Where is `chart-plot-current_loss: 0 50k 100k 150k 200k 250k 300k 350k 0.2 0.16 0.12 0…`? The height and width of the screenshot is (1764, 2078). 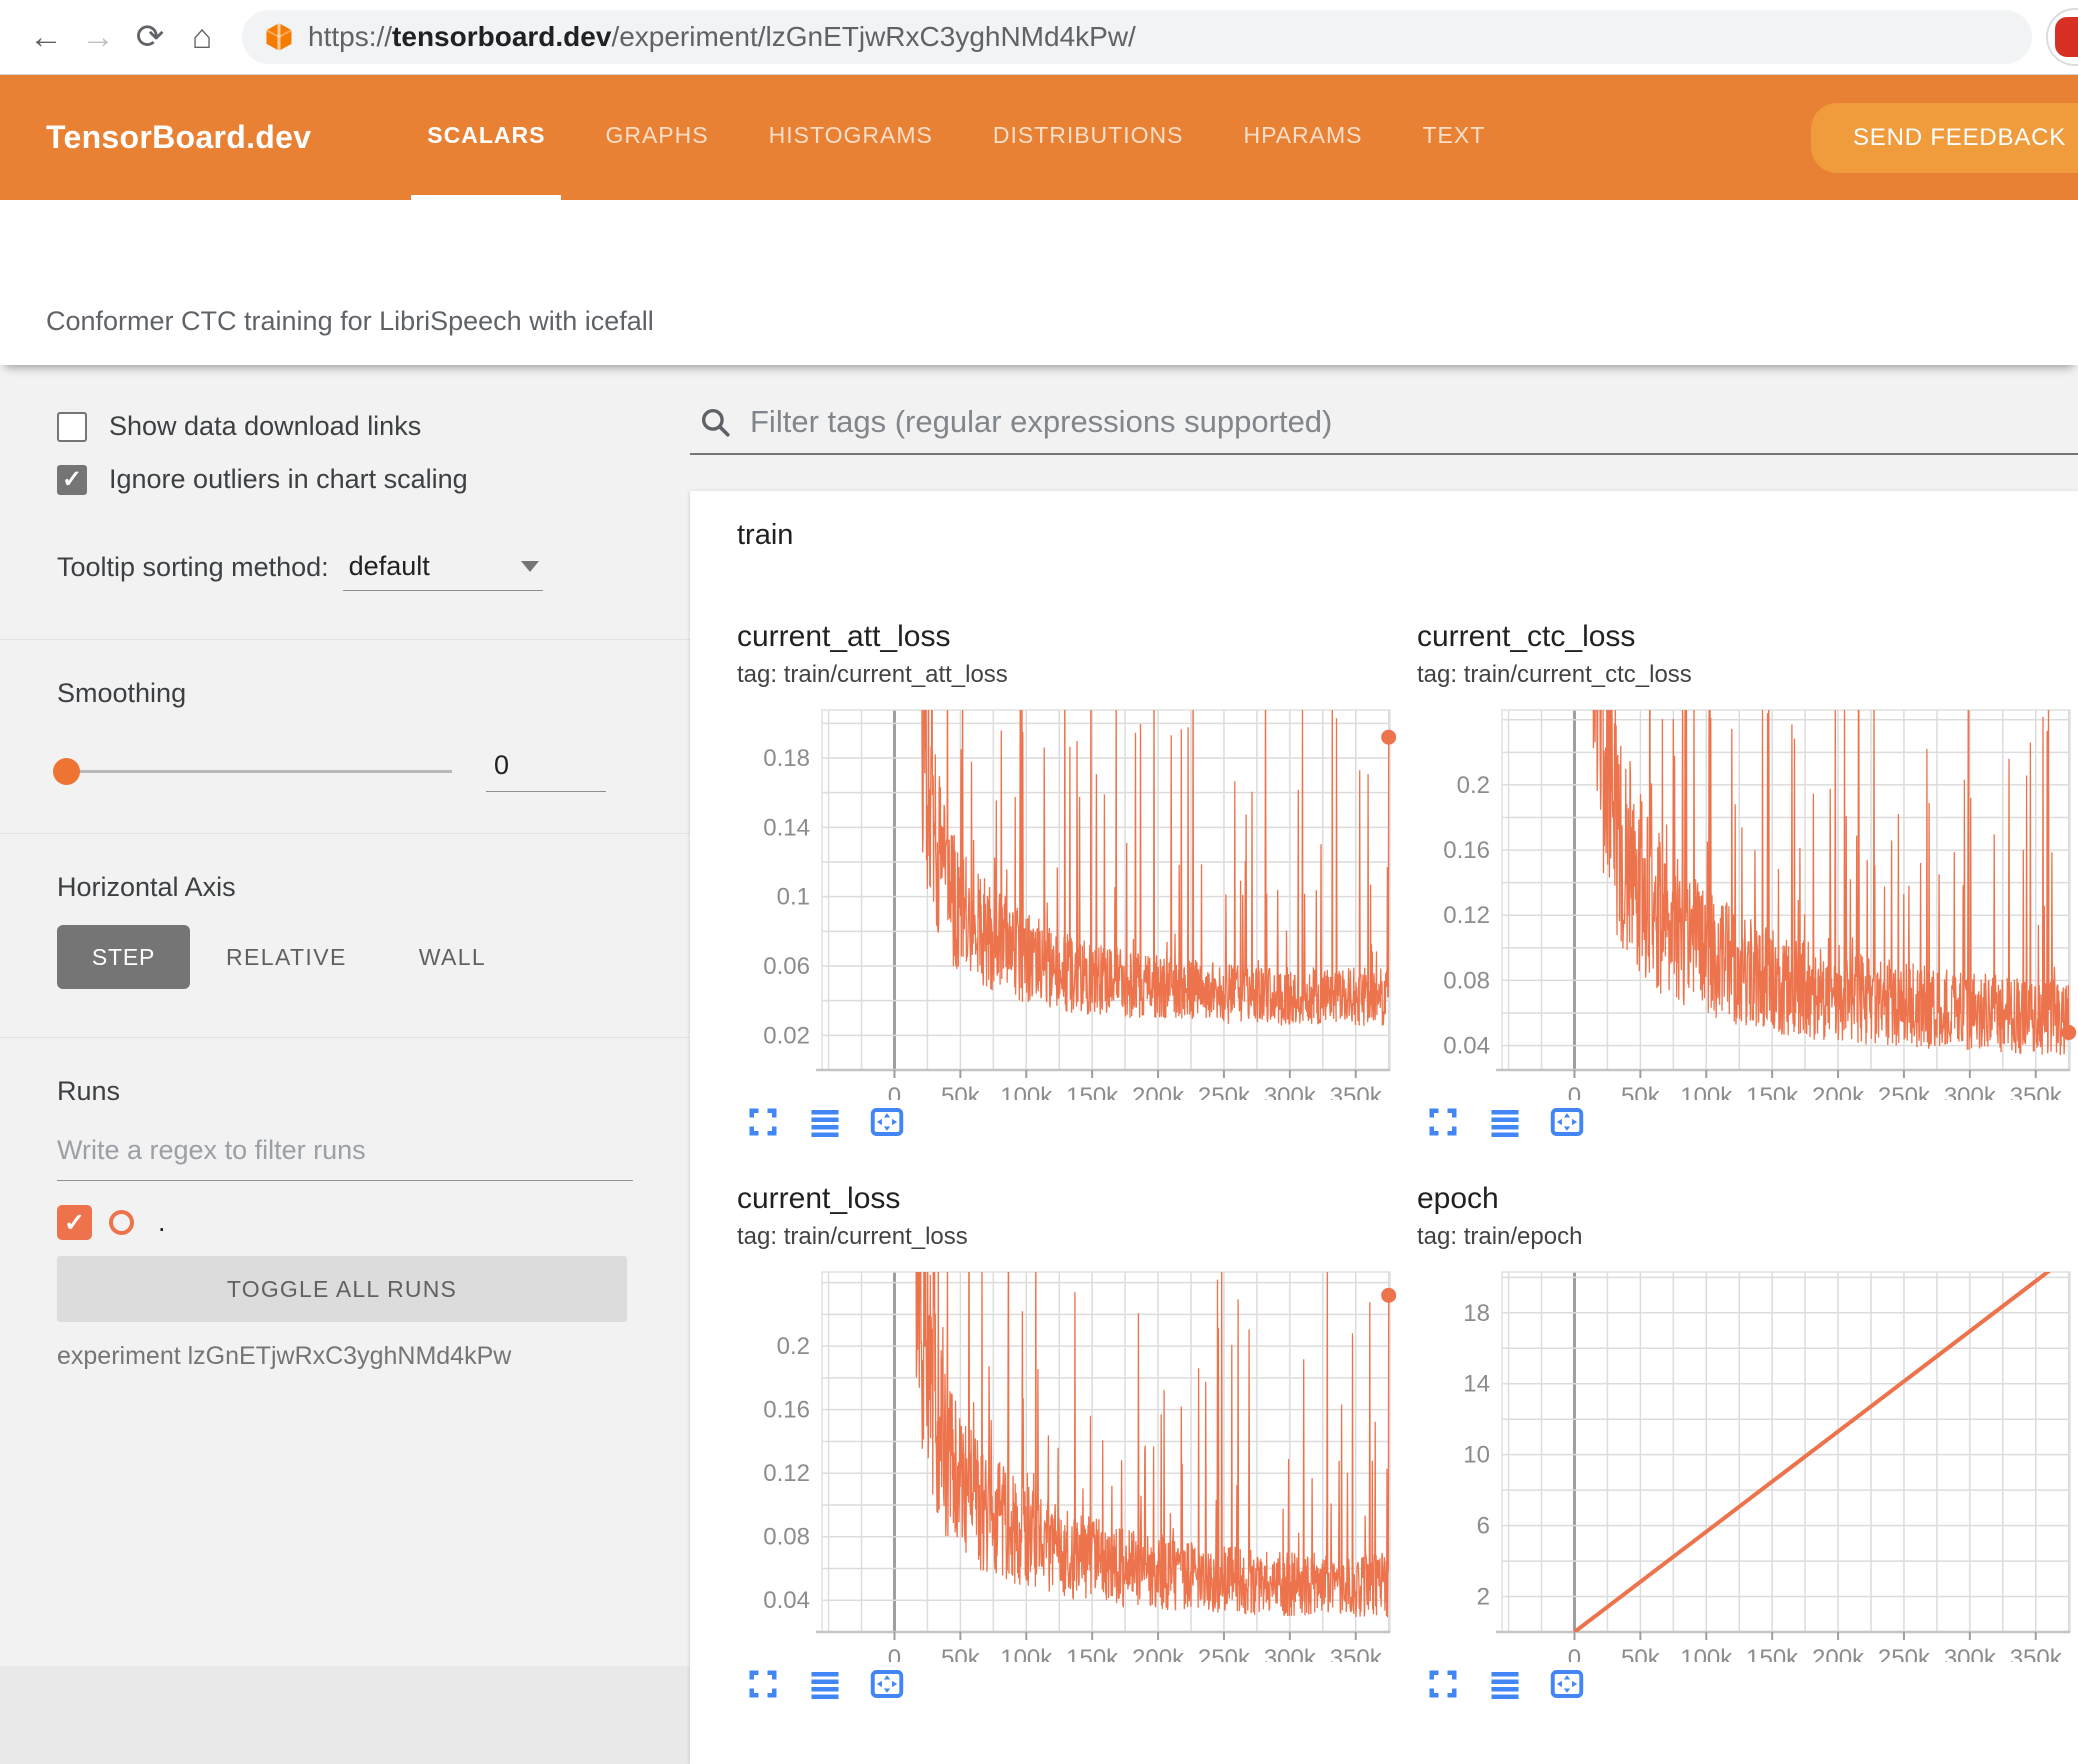 chart-plot-current_loss: 0 50k 100k 150k 200k 250k 300k 350k 0.2 0.16 0.12 0… is located at coordinates (1067, 1462).